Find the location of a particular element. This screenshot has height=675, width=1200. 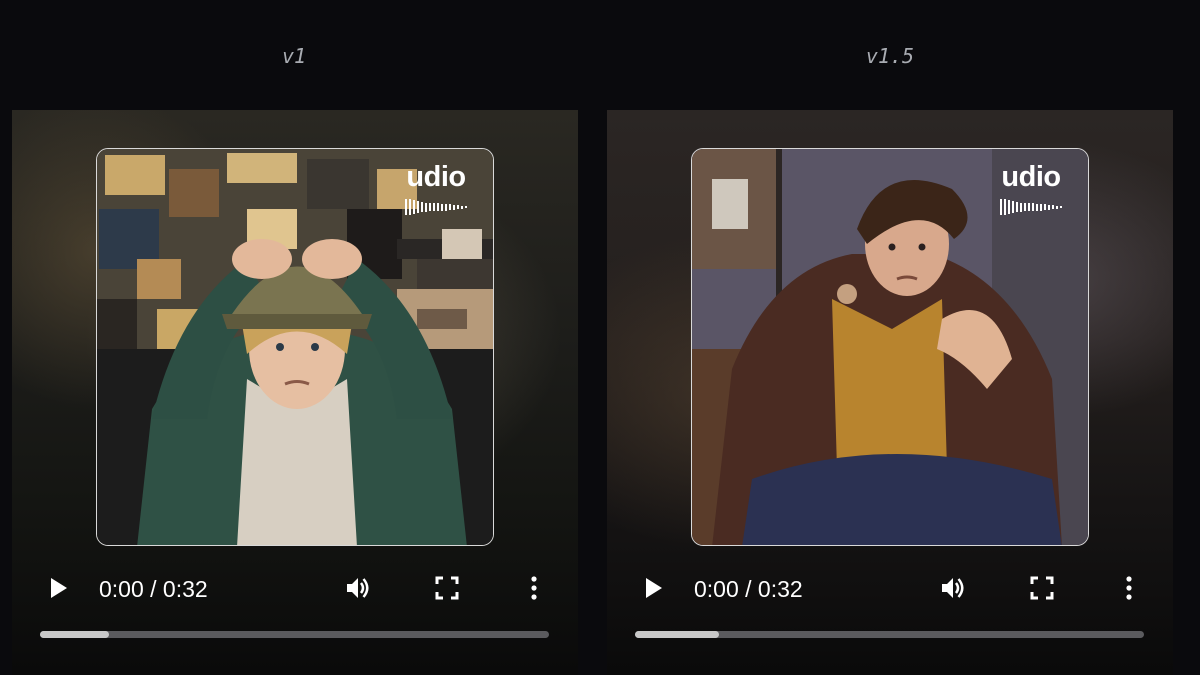

version-label-v1-5: v1.5 is located at coordinates (890, 56).